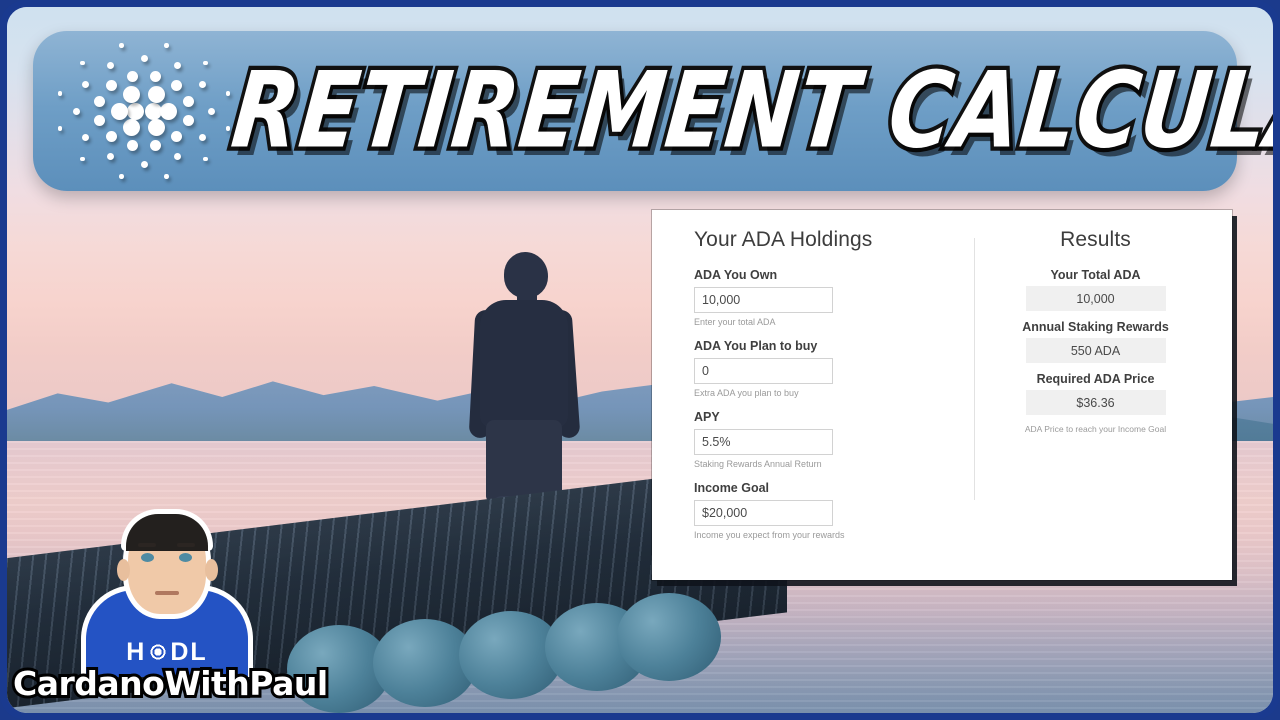 This screenshot has height=720, width=1280. I want to click on income-goal-input: $20,000, so click(763, 513).